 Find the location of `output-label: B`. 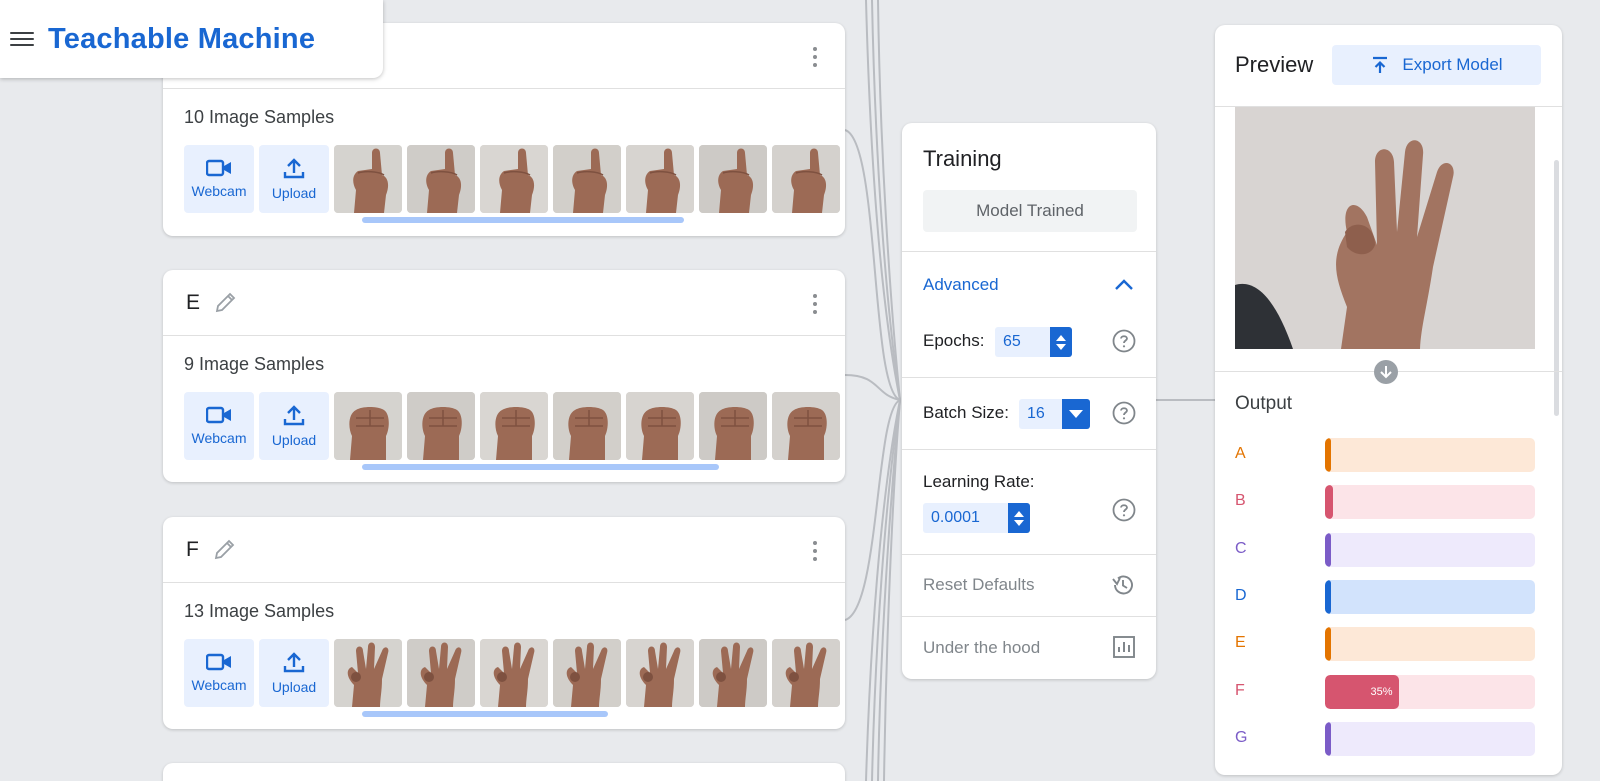

output-label: B is located at coordinates (1240, 501).